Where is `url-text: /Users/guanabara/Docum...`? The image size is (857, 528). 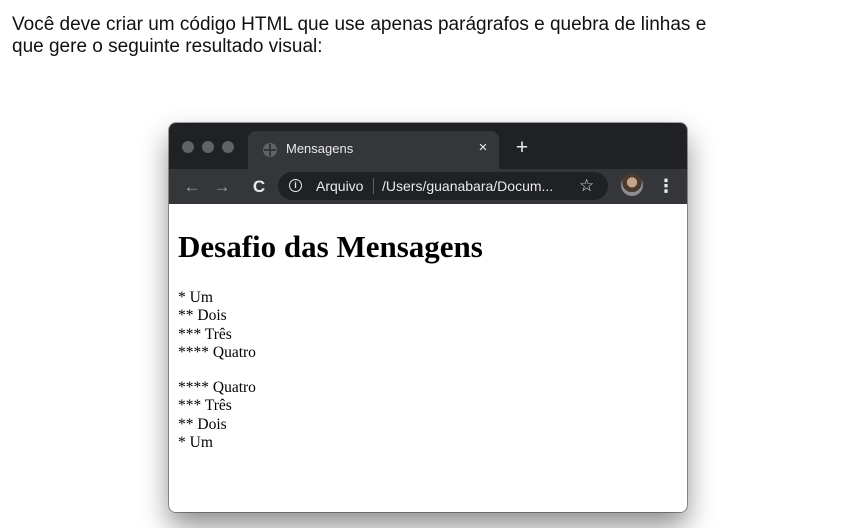 url-text: /Users/guanabara/Docum... is located at coordinates (467, 186).